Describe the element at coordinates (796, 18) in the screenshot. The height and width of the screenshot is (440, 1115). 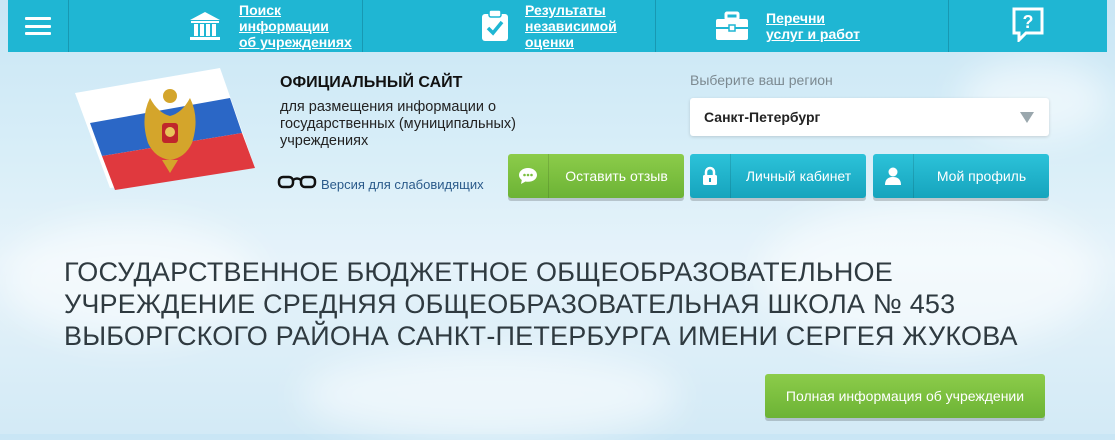
I see `nav-item-label-line1: Перечни` at that location.